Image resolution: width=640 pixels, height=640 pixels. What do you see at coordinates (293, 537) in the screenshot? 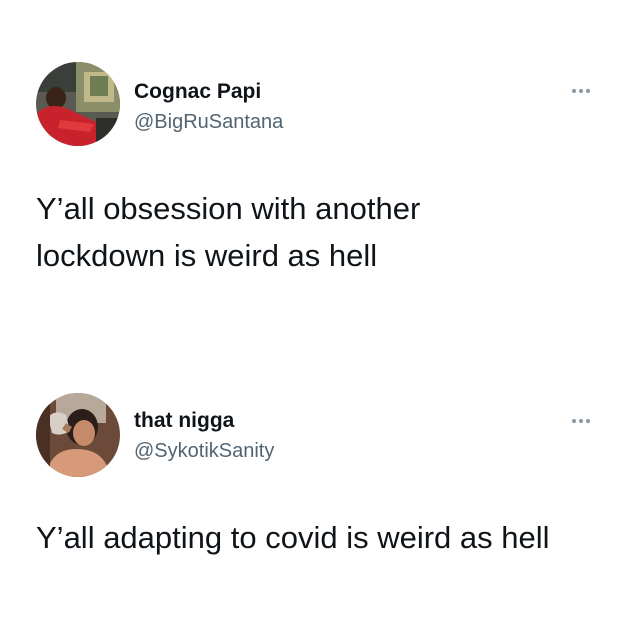
I see `tweet-text: Y’all adapting to covid is weird as hell` at bounding box center [293, 537].